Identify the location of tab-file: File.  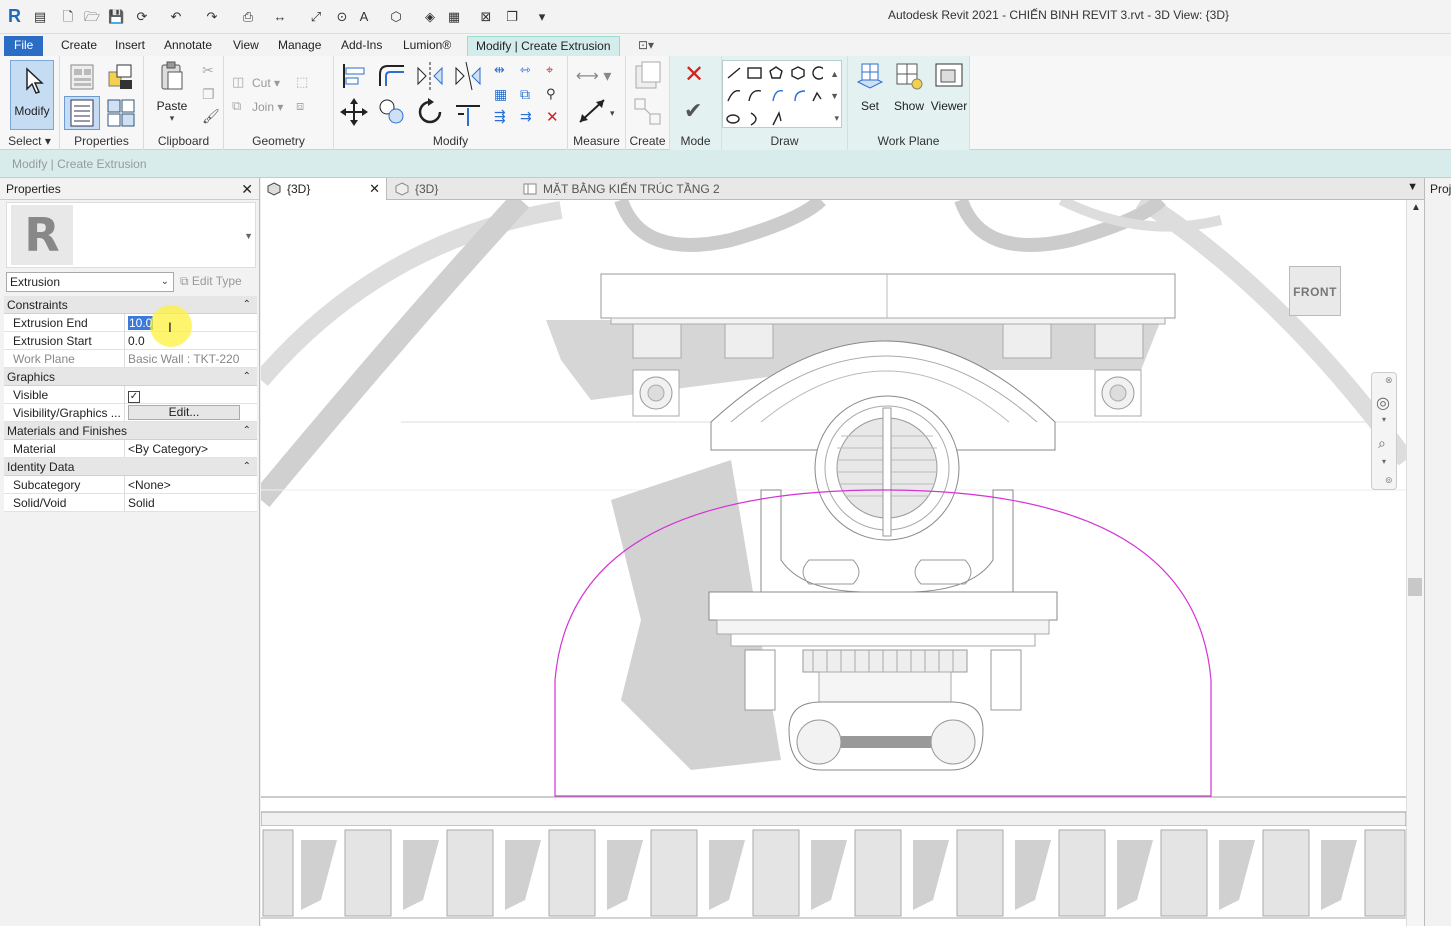
(24, 46).